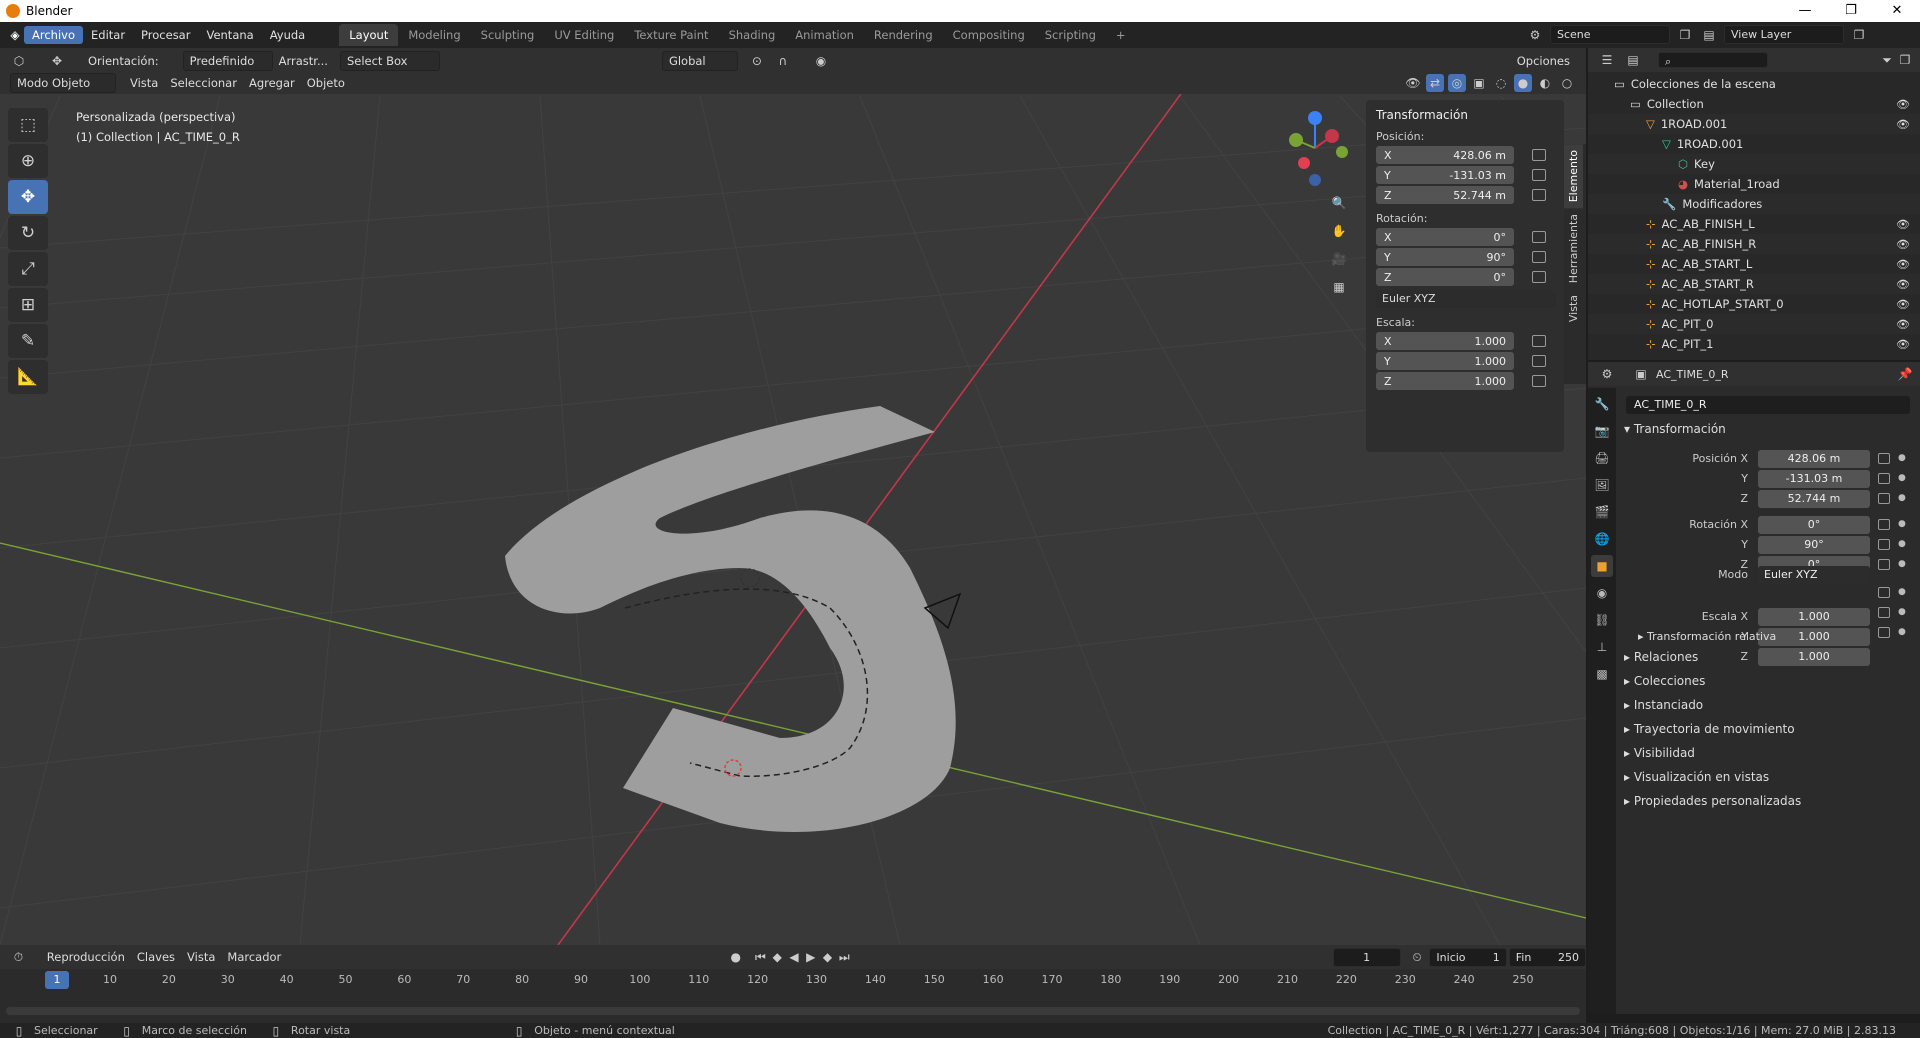 This screenshot has height=1038, width=1920. What do you see at coordinates (28, 269) in the screenshot?
I see `scale-tool-icon: ⤢` at bounding box center [28, 269].